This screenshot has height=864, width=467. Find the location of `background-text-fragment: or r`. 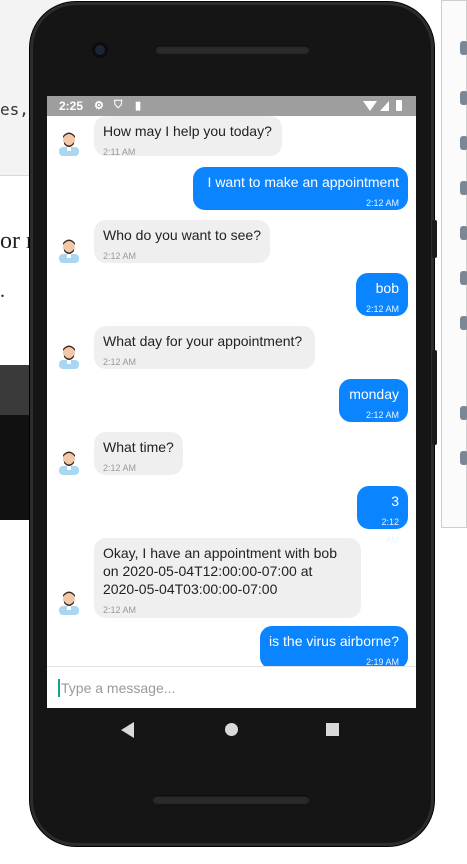

background-text-fragment: or r is located at coordinates (17, 241).